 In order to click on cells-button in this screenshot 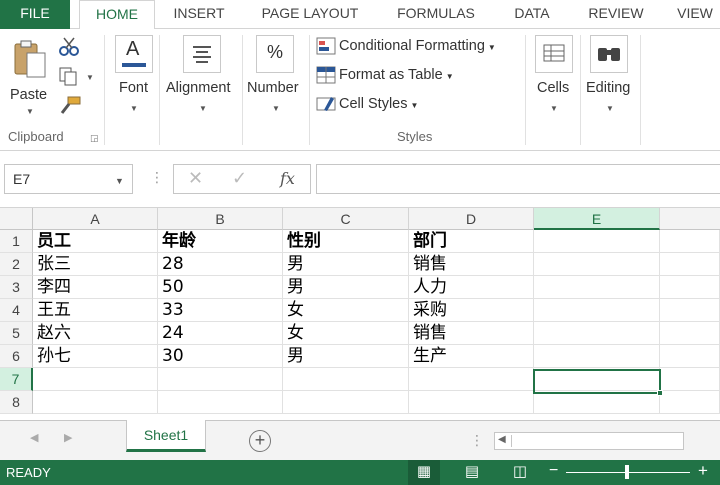, I will do `click(554, 54)`.